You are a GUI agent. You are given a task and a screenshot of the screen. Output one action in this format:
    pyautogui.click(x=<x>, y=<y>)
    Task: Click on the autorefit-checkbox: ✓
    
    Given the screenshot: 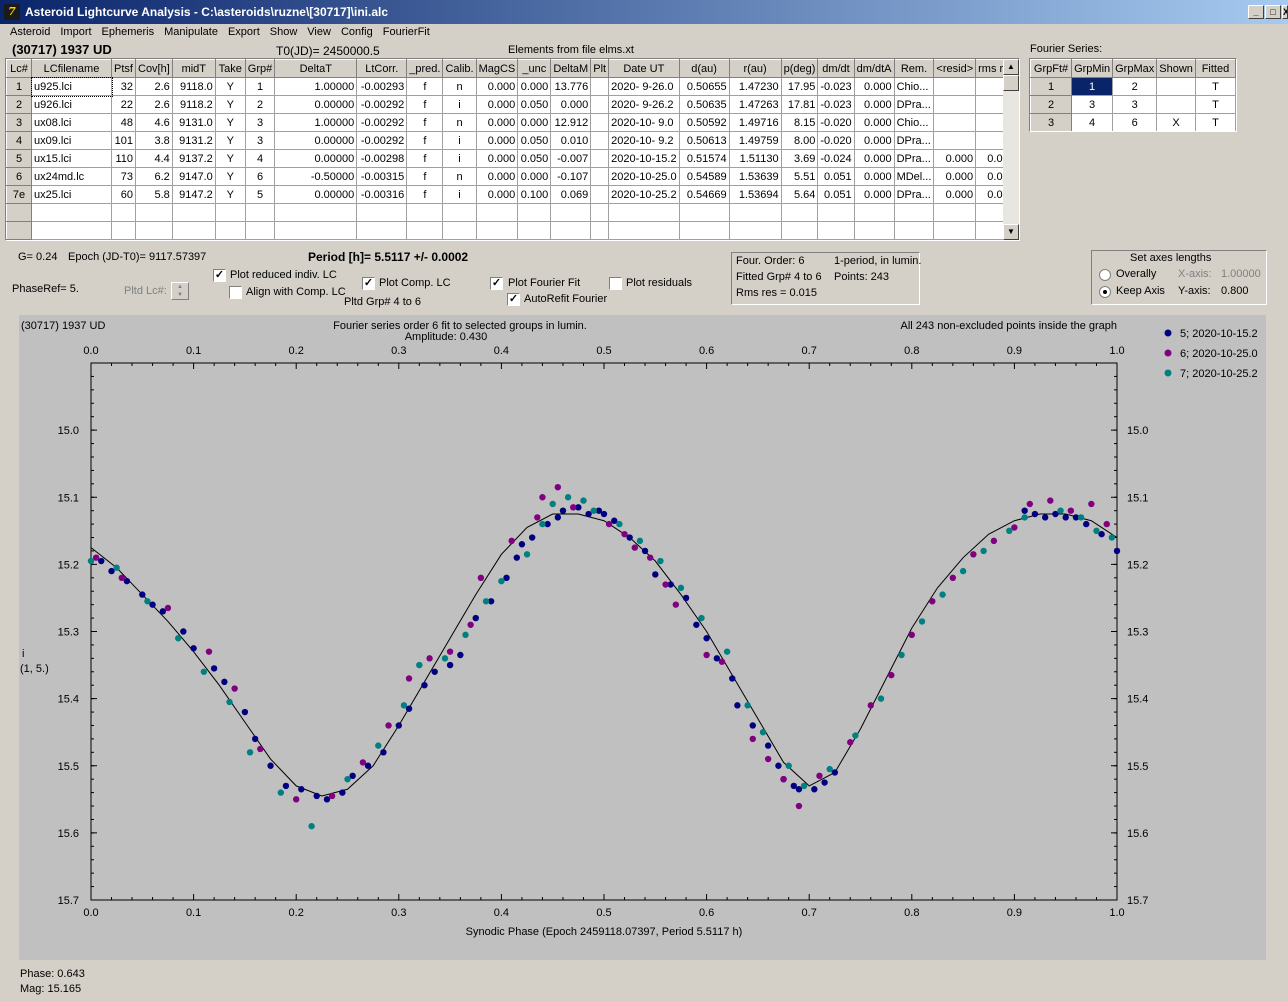 What is the action you would take?
    pyautogui.click(x=513, y=299)
    